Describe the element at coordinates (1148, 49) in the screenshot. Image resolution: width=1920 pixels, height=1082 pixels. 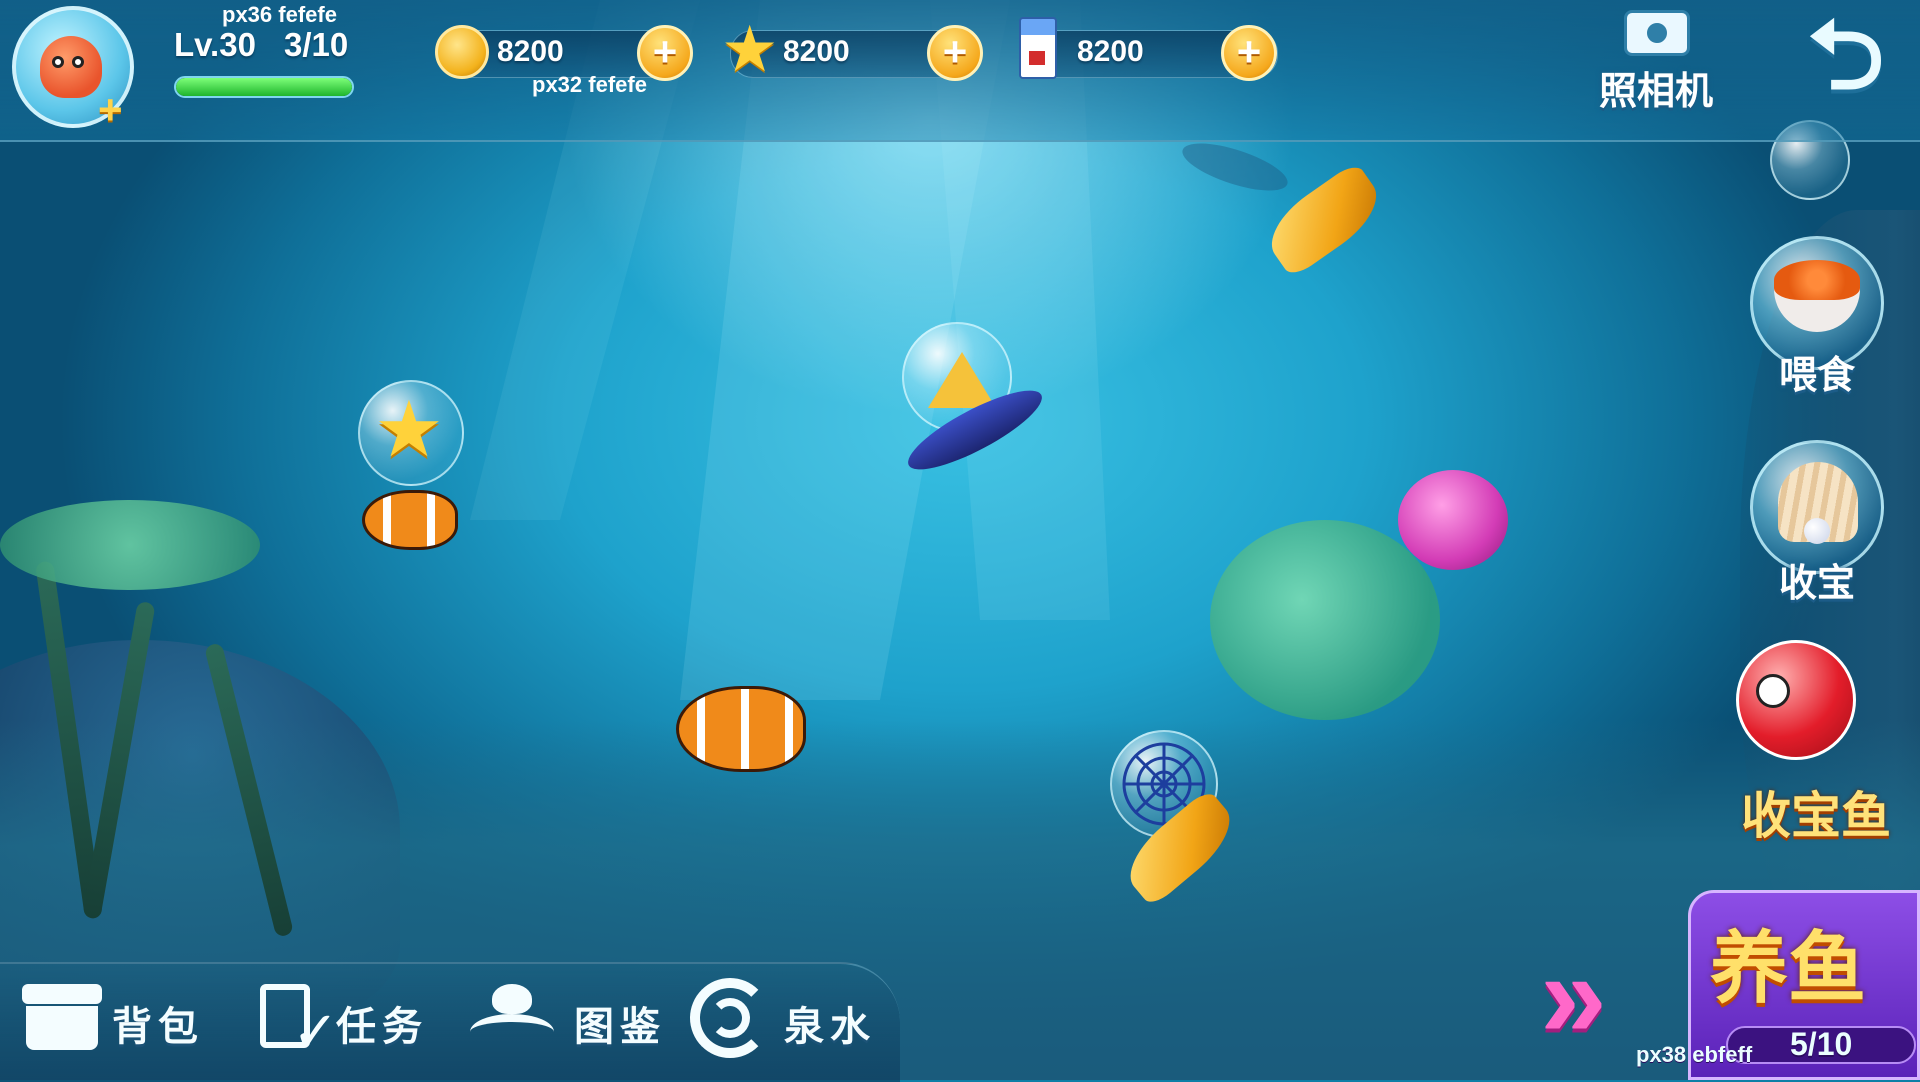
I see `milk-counter: 8200 +` at that location.